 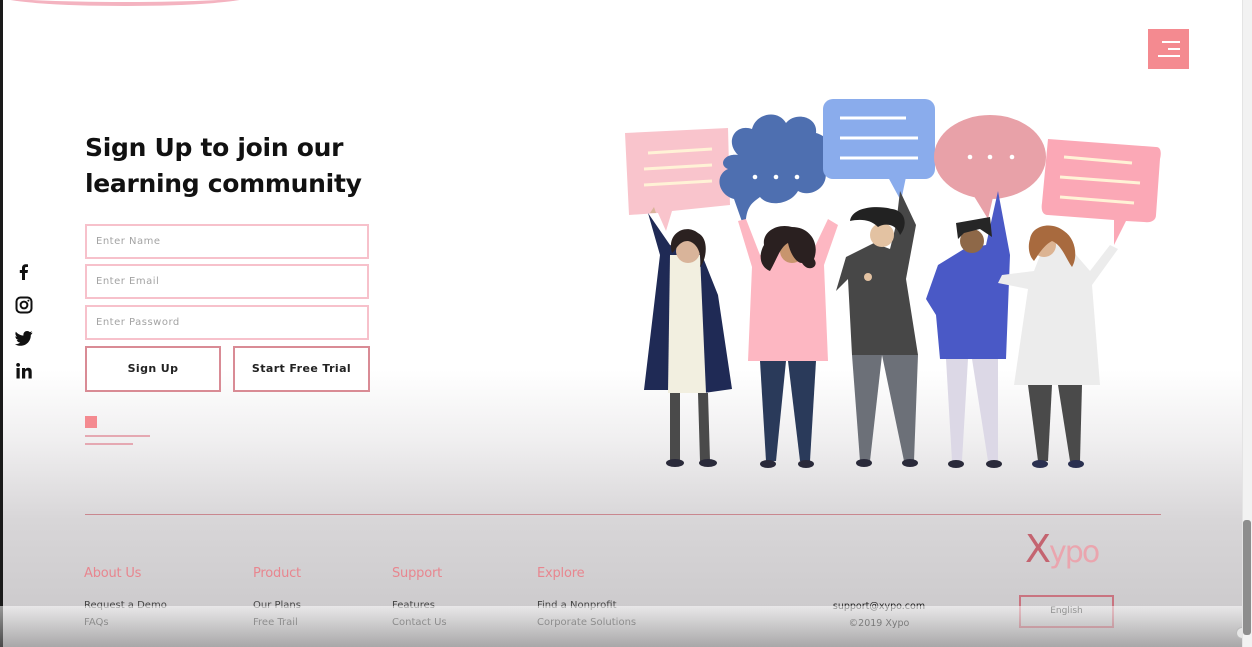 I want to click on name-input, so click(x=227, y=241).